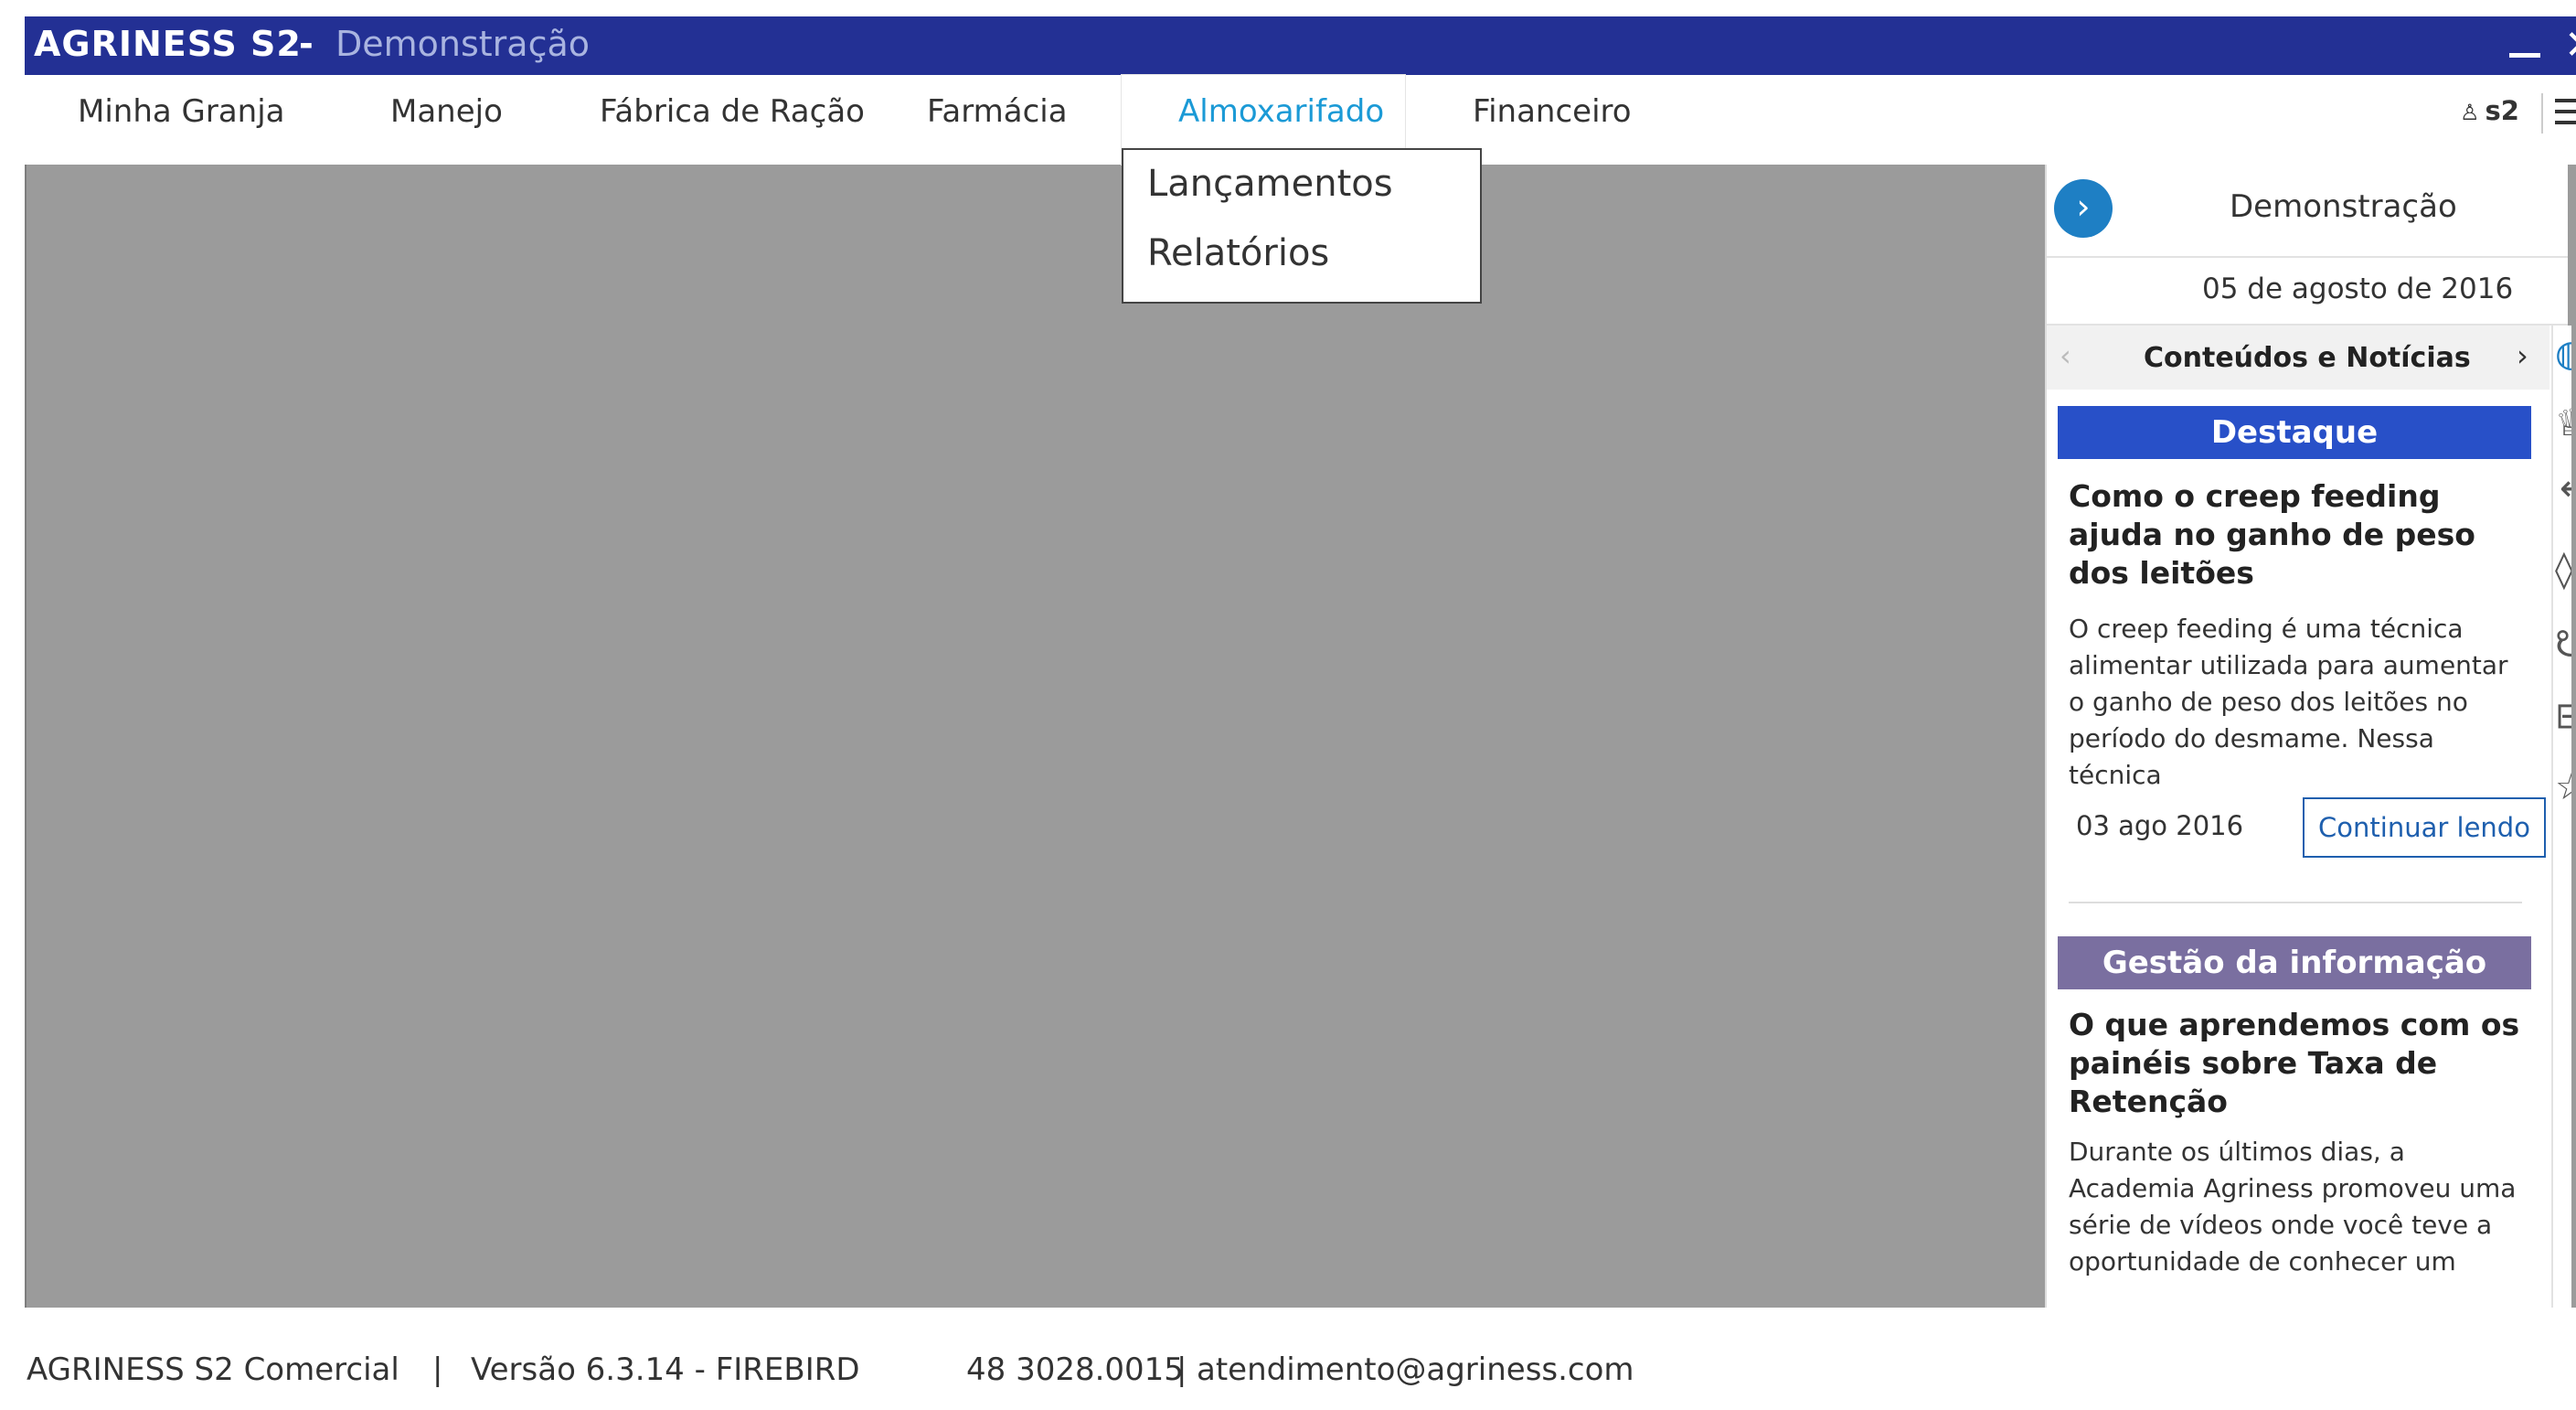 Image resolution: width=2576 pixels, height=1410 pixels. Describe the element at coordinates (2294, 962) in the screenshot. I see `news-category-gestao: Gestão da informação` at that location.